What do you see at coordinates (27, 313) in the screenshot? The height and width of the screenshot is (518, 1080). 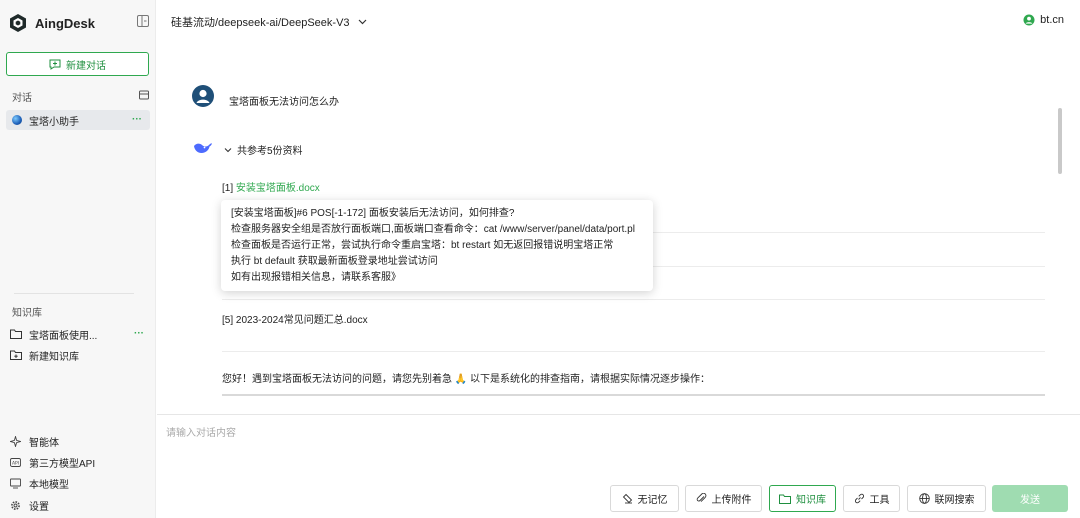 I see `knowledge-heading: 知识库` at bounding box center [27, 313].